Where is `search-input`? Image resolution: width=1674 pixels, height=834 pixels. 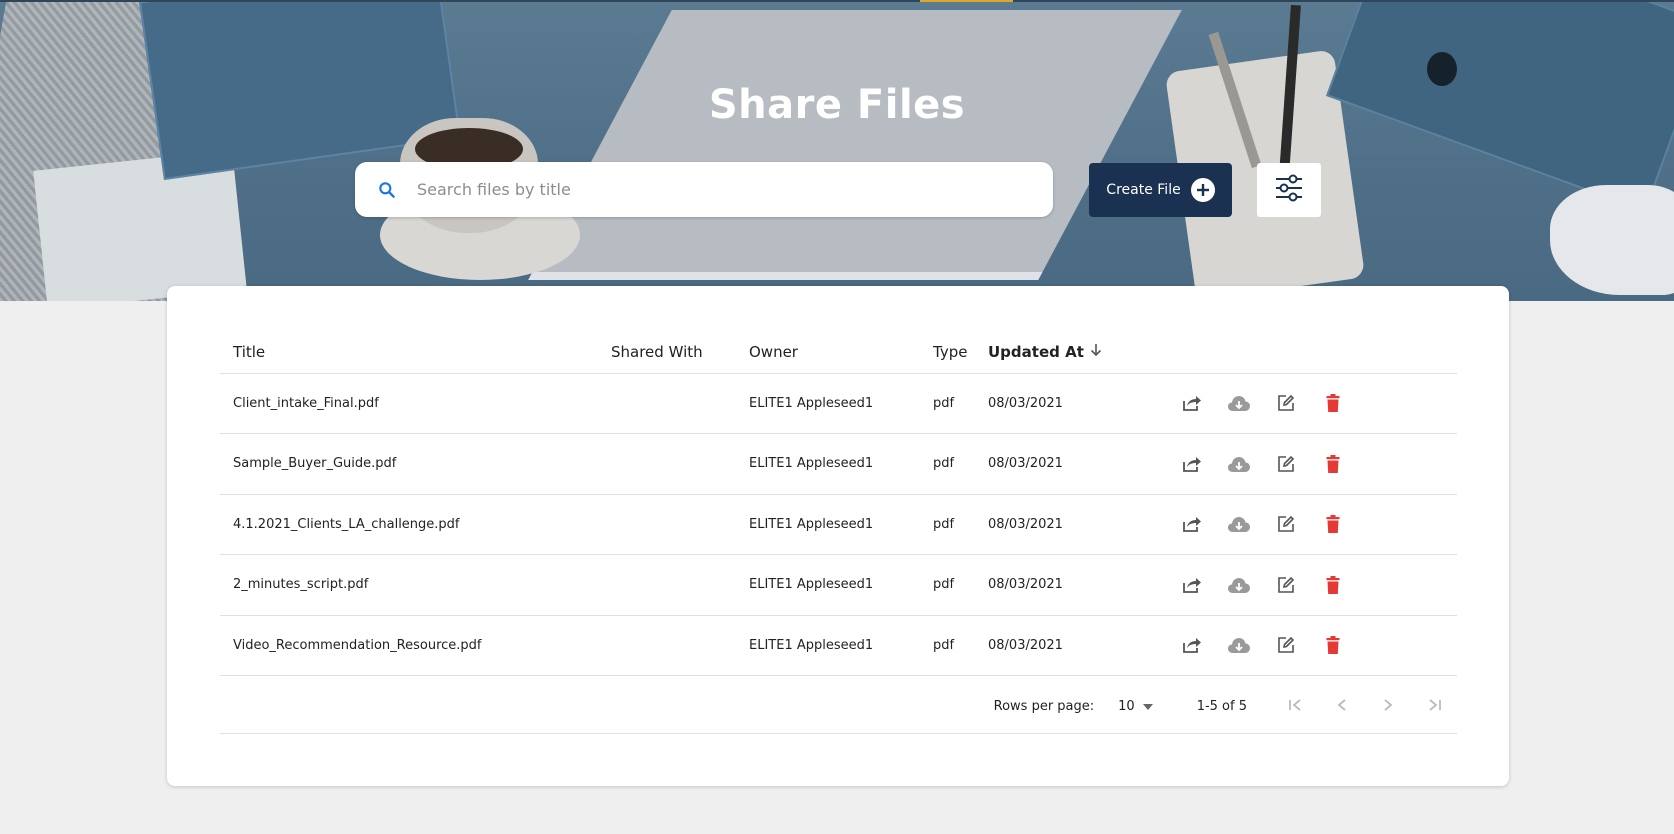
search-input is located at coordinates (717, 189).